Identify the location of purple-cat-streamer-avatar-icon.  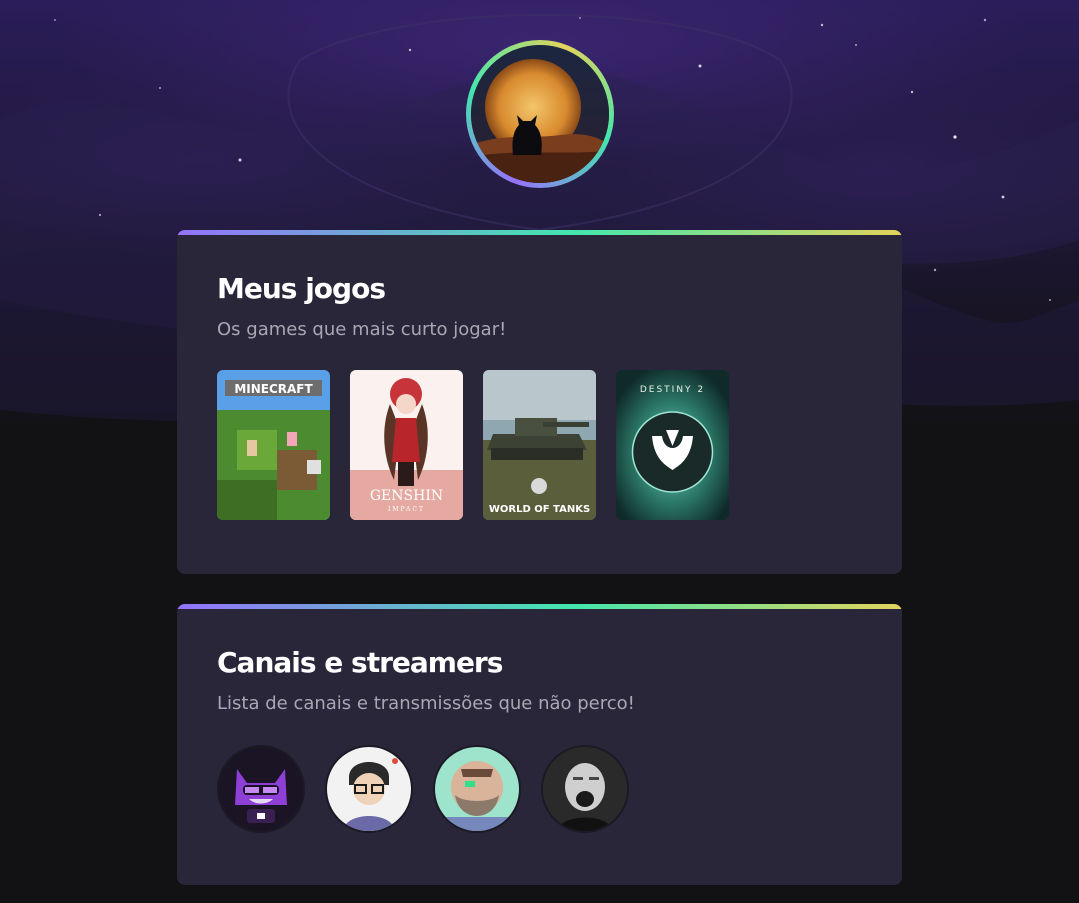
(261, 789).